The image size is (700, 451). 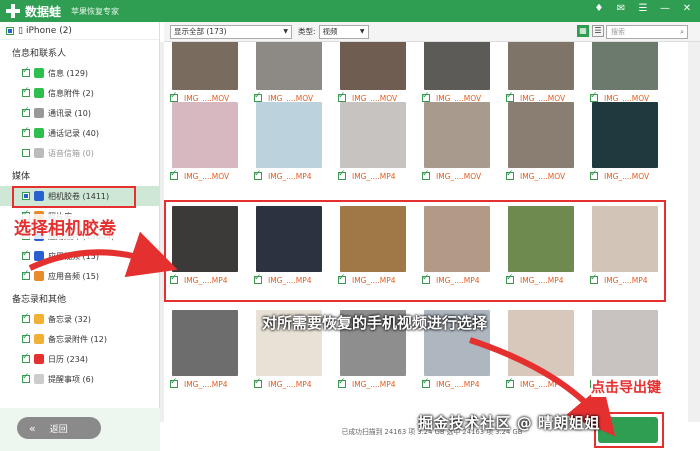 What do you see at coordinates (375, 323) in the screenshot?
I see `annotation-select-videos: 对所需要恢复的手机视频进行选择` at bounding box center [375, 323].